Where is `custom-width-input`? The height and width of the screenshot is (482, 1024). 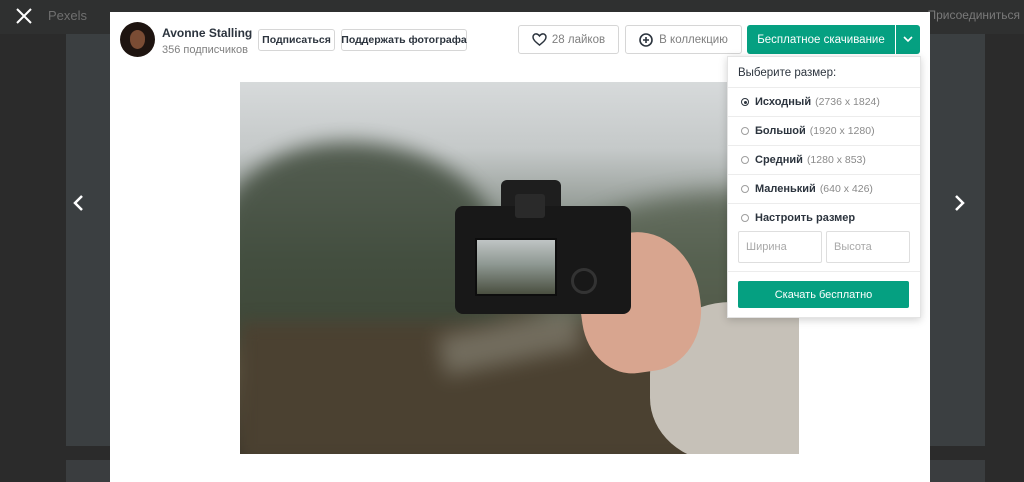 custom-width-input is located at coordinates (780, 247).